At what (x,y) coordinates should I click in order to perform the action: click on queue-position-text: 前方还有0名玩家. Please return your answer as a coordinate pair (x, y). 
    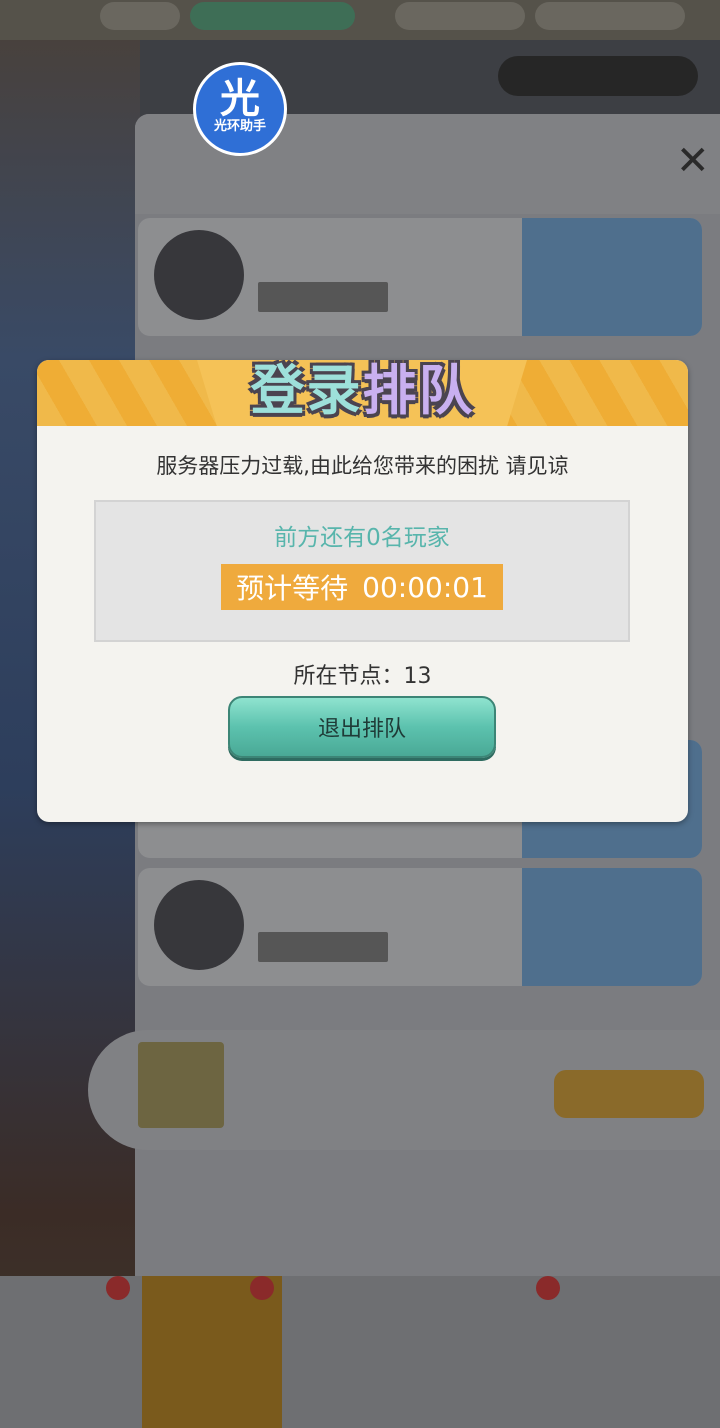
    Looking at the image, I should click on (362, 538).